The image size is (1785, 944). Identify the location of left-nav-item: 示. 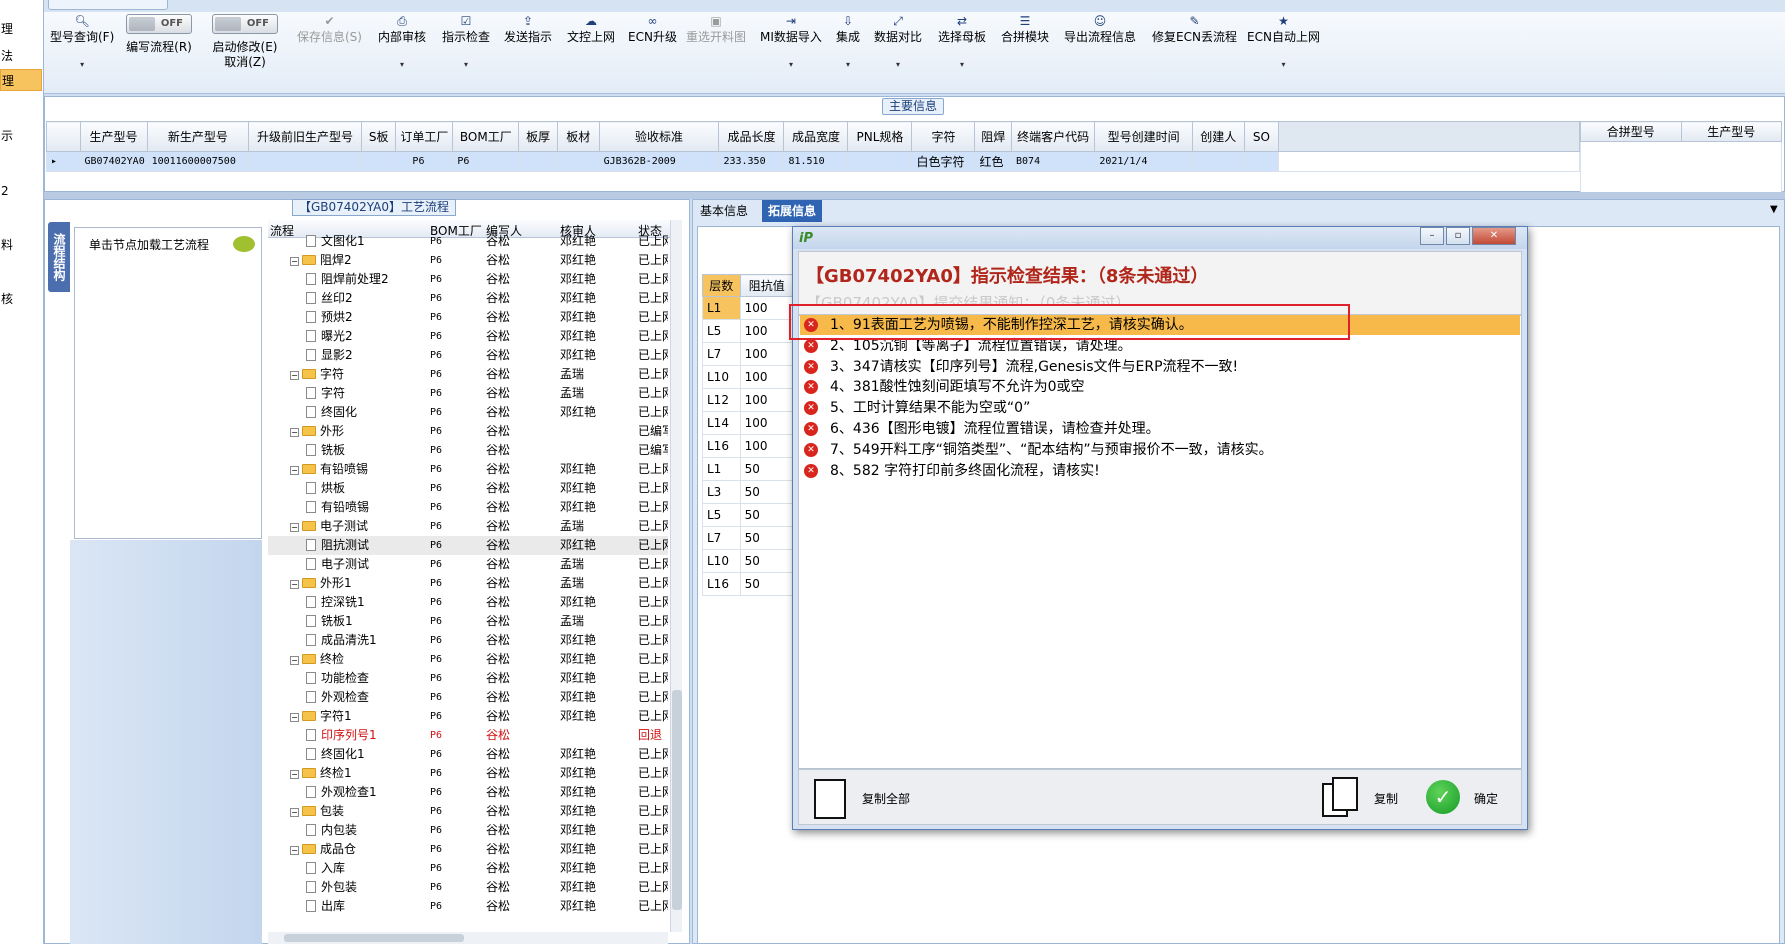
(21, 136).